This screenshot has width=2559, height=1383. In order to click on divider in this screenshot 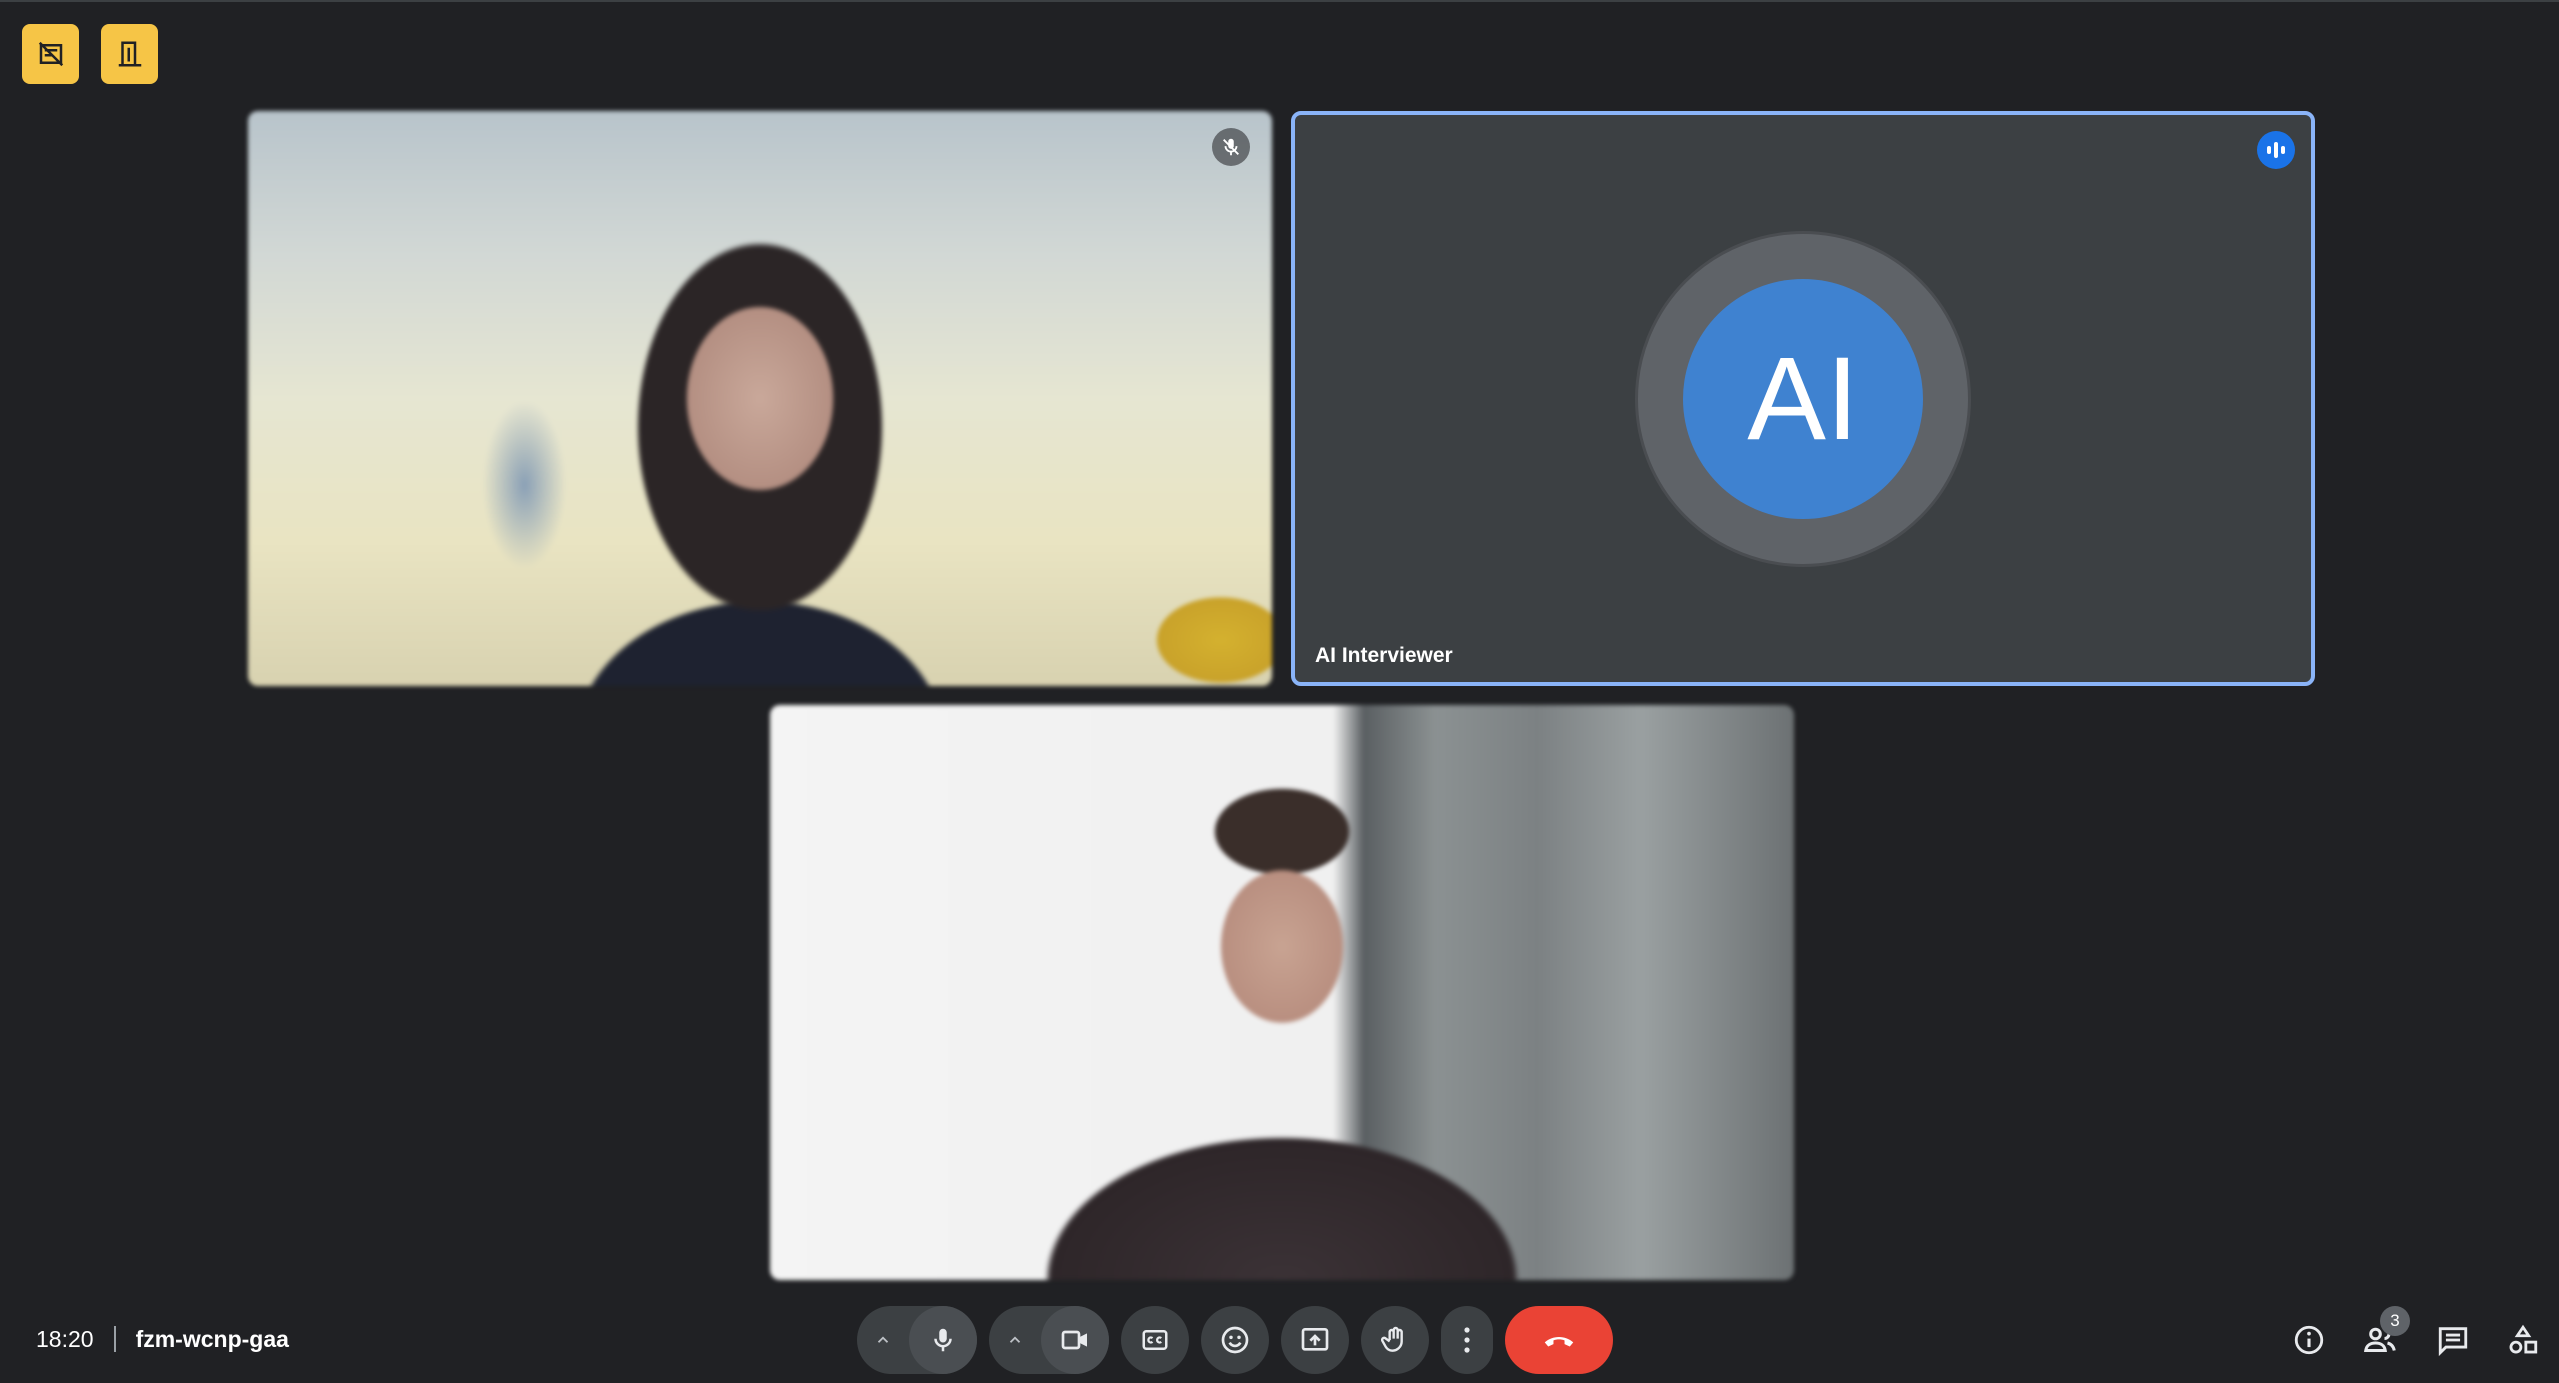, I will do `click(114, 1339)`.